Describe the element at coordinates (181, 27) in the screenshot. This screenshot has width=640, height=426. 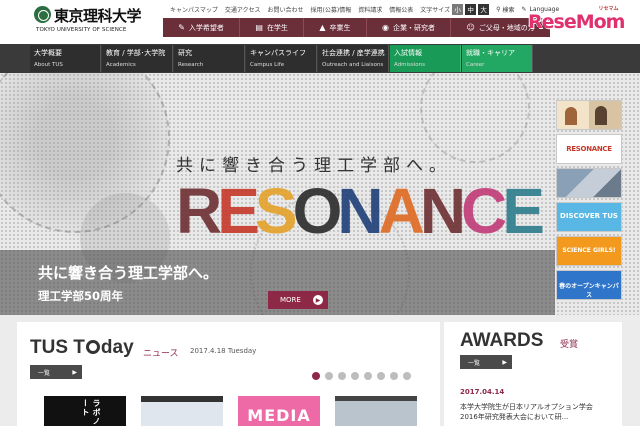
I see `pencil-icon: ✎` at that location.